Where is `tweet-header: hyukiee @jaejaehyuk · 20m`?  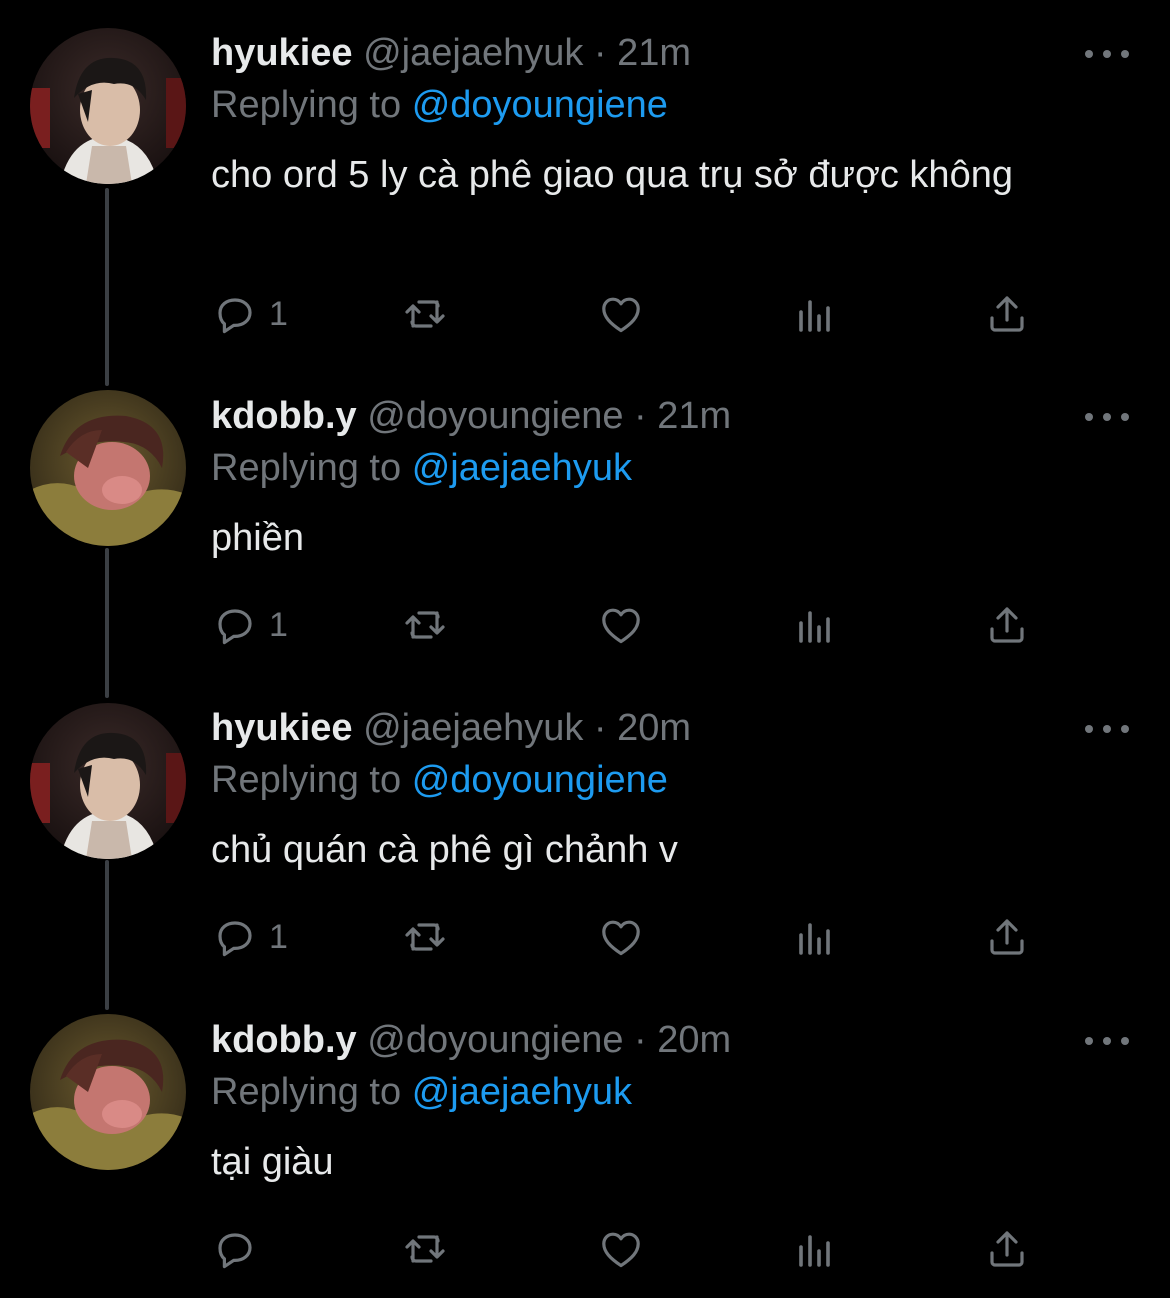 tweet-header: hyukiee @jaejaehyuk · 20m is located at coordinates (451, 728).